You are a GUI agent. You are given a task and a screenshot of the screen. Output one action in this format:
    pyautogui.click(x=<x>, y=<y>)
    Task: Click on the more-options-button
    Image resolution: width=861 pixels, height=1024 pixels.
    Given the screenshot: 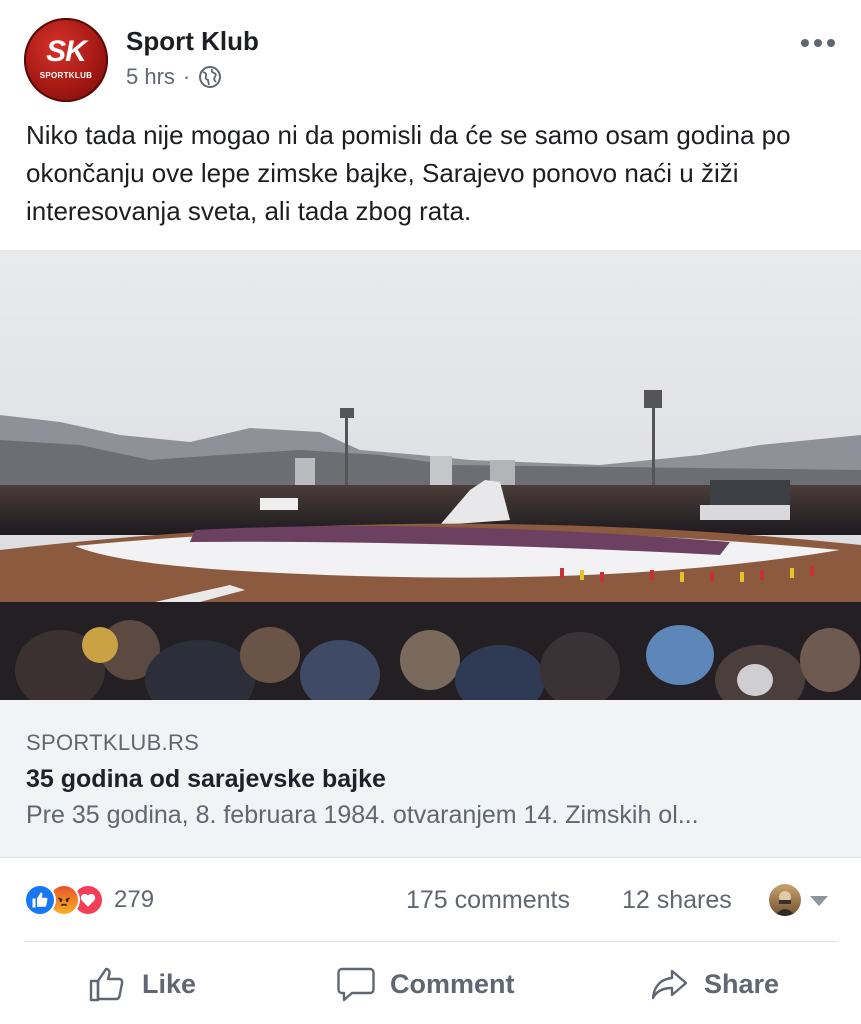 What is the action you would take?
    pyautogui.click(x=818, y=43)
    